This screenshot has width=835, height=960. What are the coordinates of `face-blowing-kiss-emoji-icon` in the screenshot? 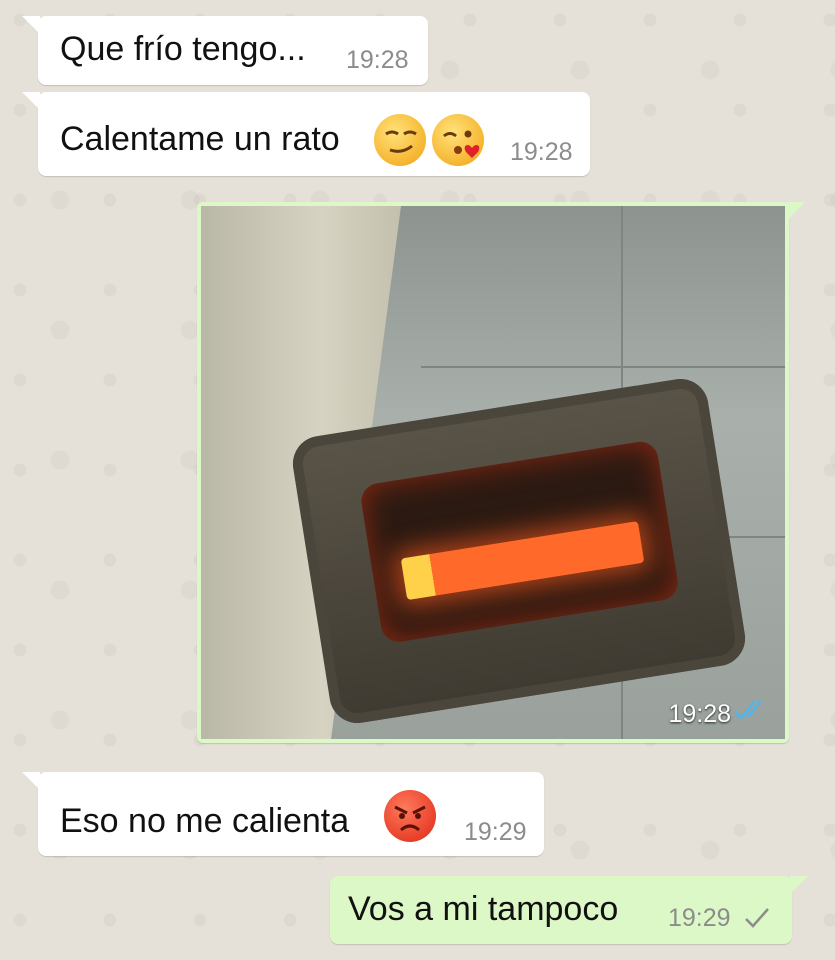 It's located at (458, 140).